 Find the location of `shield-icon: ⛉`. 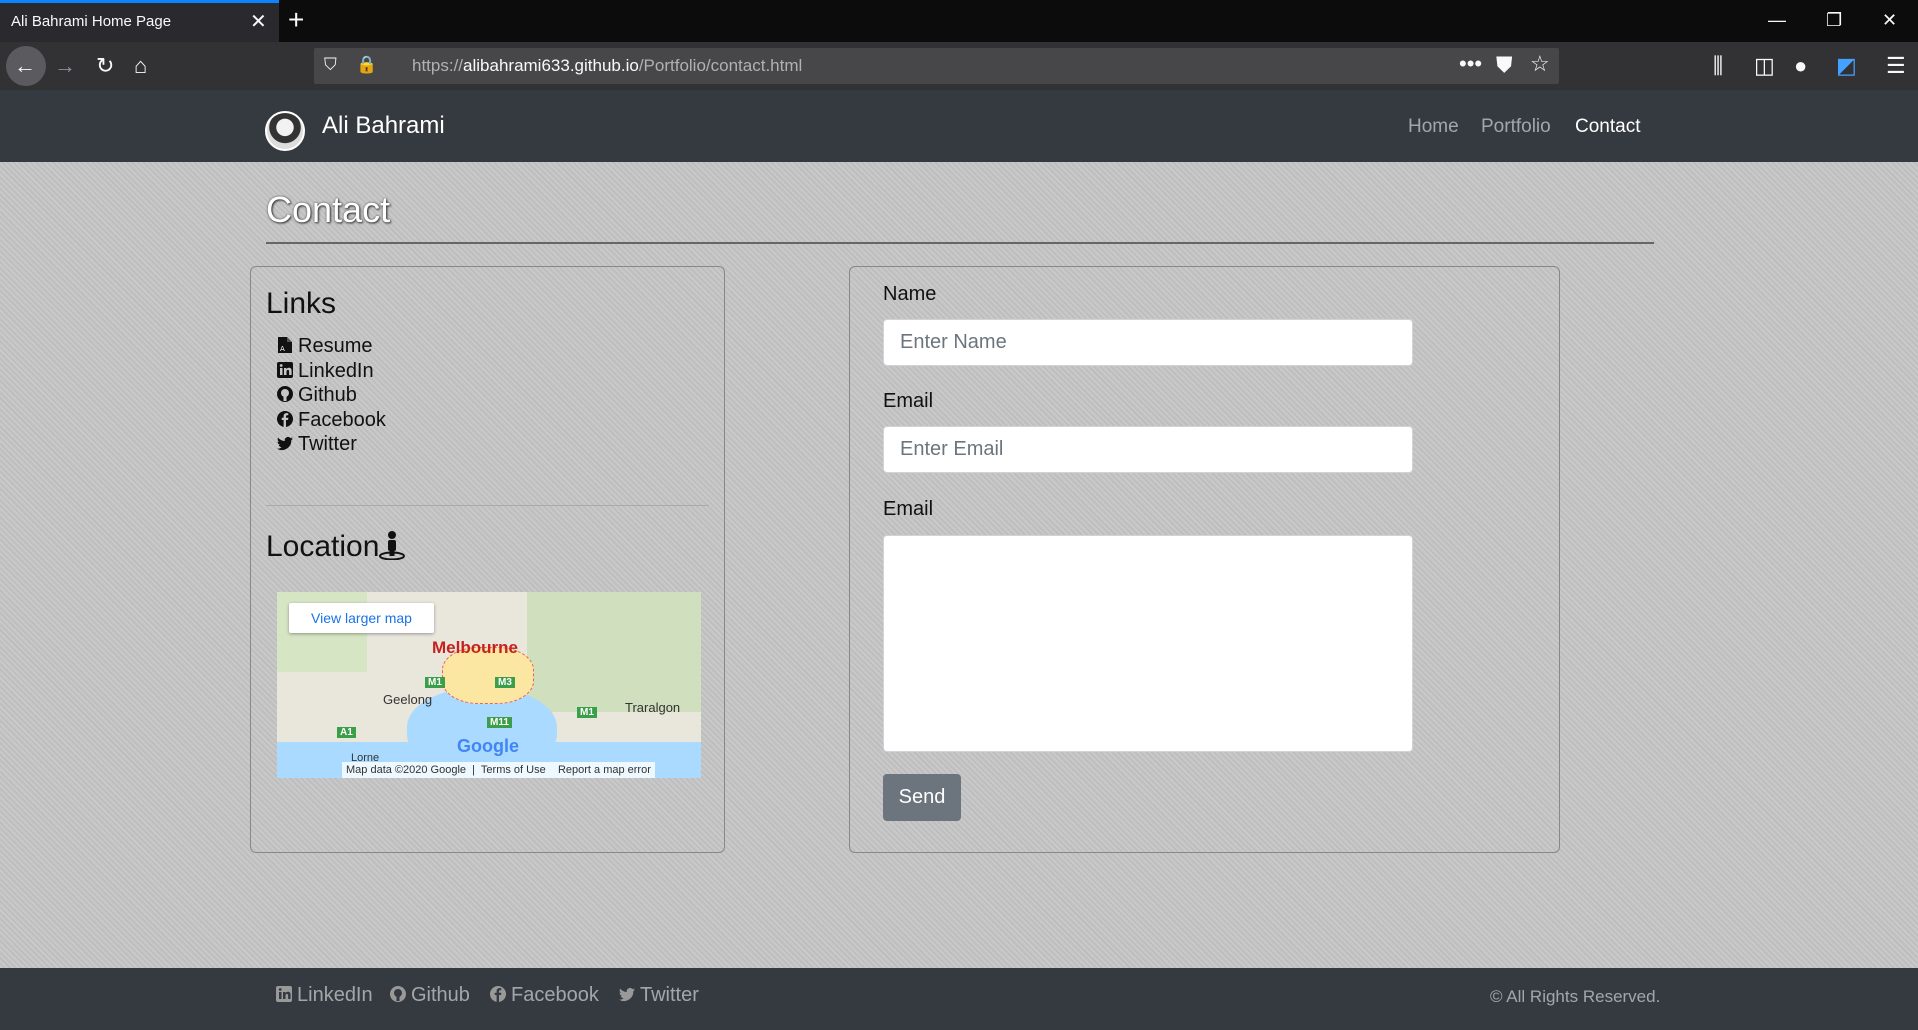

shield-icon: ⛉ is located at coordinates (330, 65).